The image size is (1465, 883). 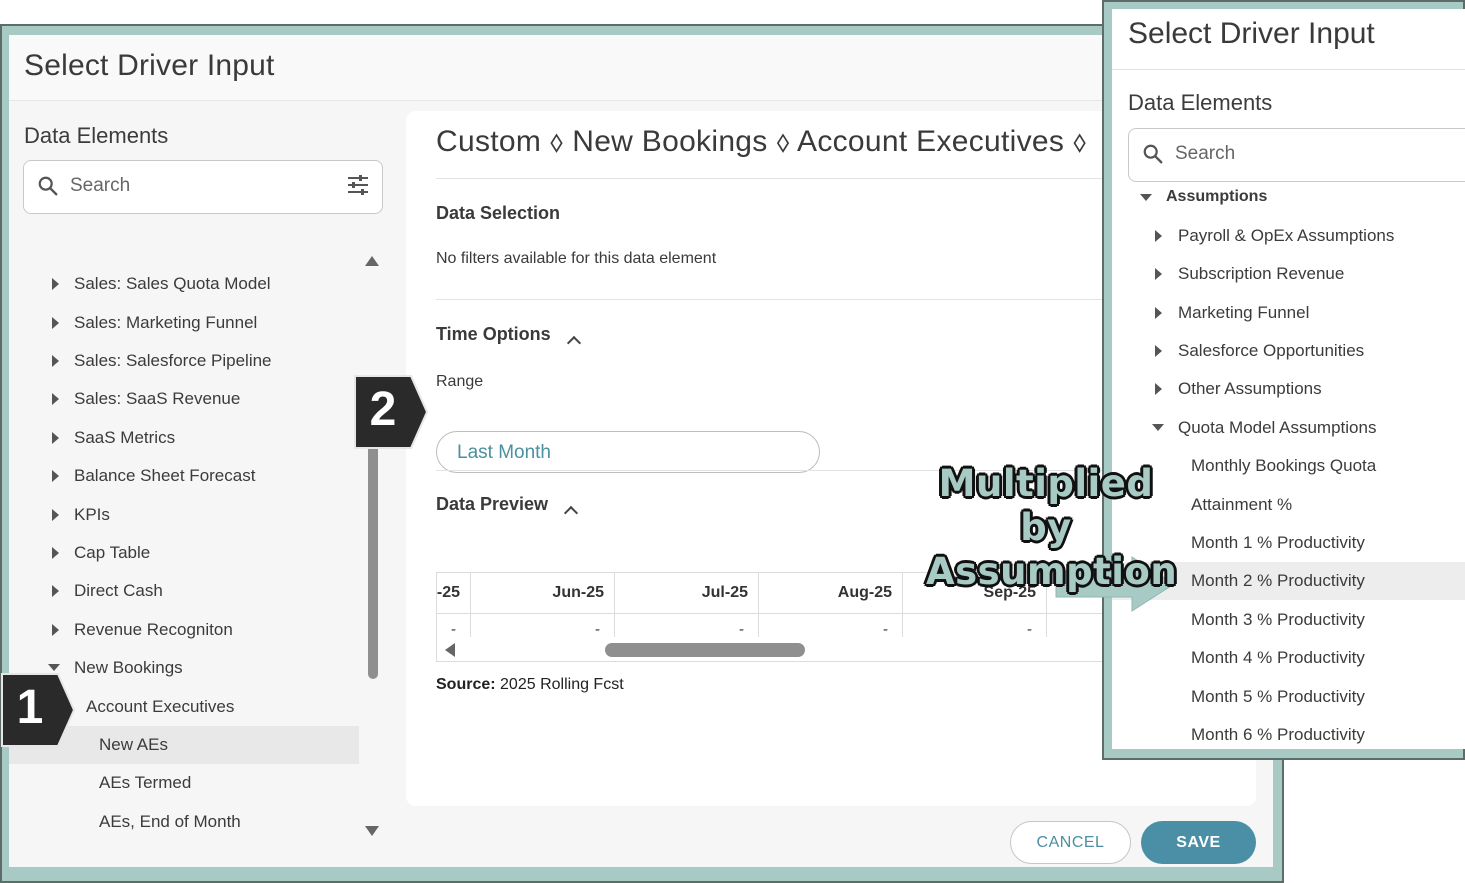 What do you see at coordinates (157, 398) in the screenshot?
I see `tree-item-label: Sales: SaaS Revenue` at bounding box center [157, 398].